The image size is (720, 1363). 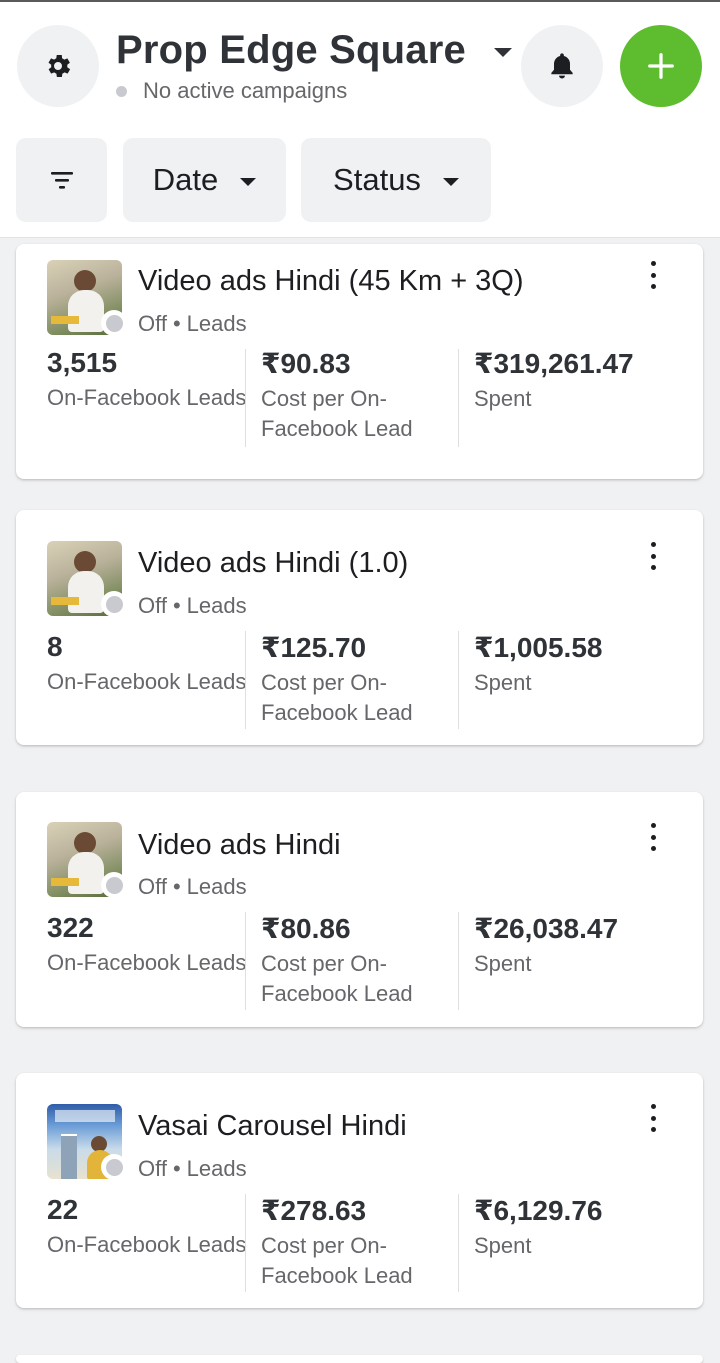 What do you see at coordinates (377, 179) in the screenshot?
I see `status-filter-label: Status` at bounding box center [377, 179].